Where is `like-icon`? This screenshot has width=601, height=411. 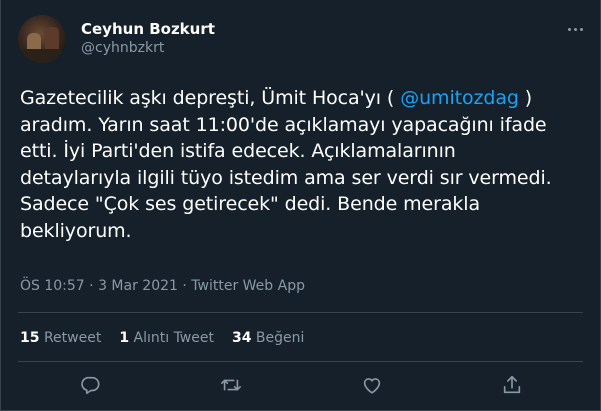 like-icon is located at coordinates (372, 385).